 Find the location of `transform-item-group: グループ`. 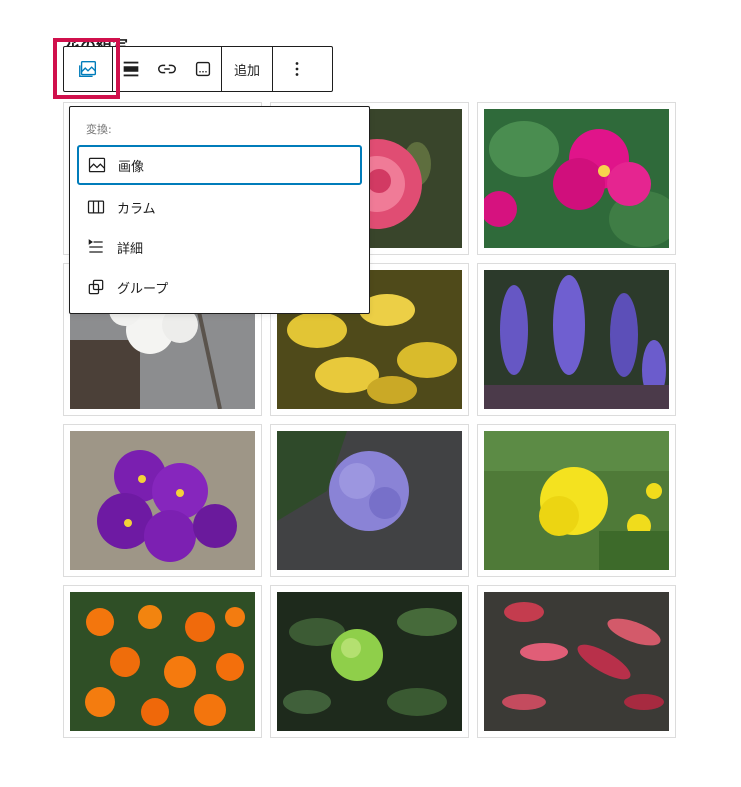

transform-item-group: グループ is located at coordinates (219, 287).